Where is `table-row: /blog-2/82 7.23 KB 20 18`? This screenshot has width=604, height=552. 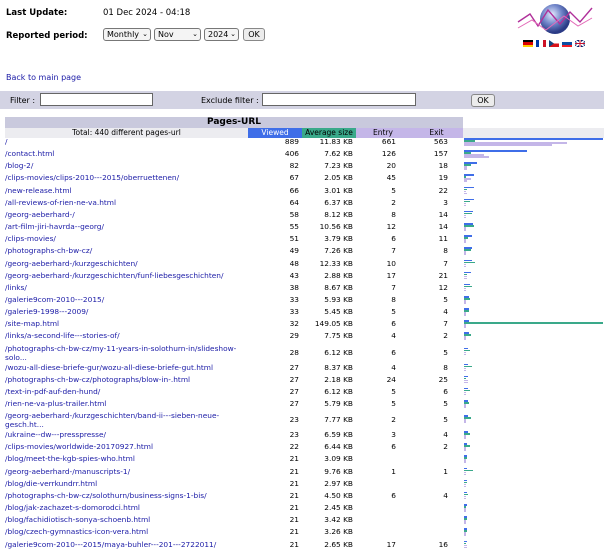
table-row: /blog-2/82 7.23 KB 20 18 is located at coordinates (304, 167).